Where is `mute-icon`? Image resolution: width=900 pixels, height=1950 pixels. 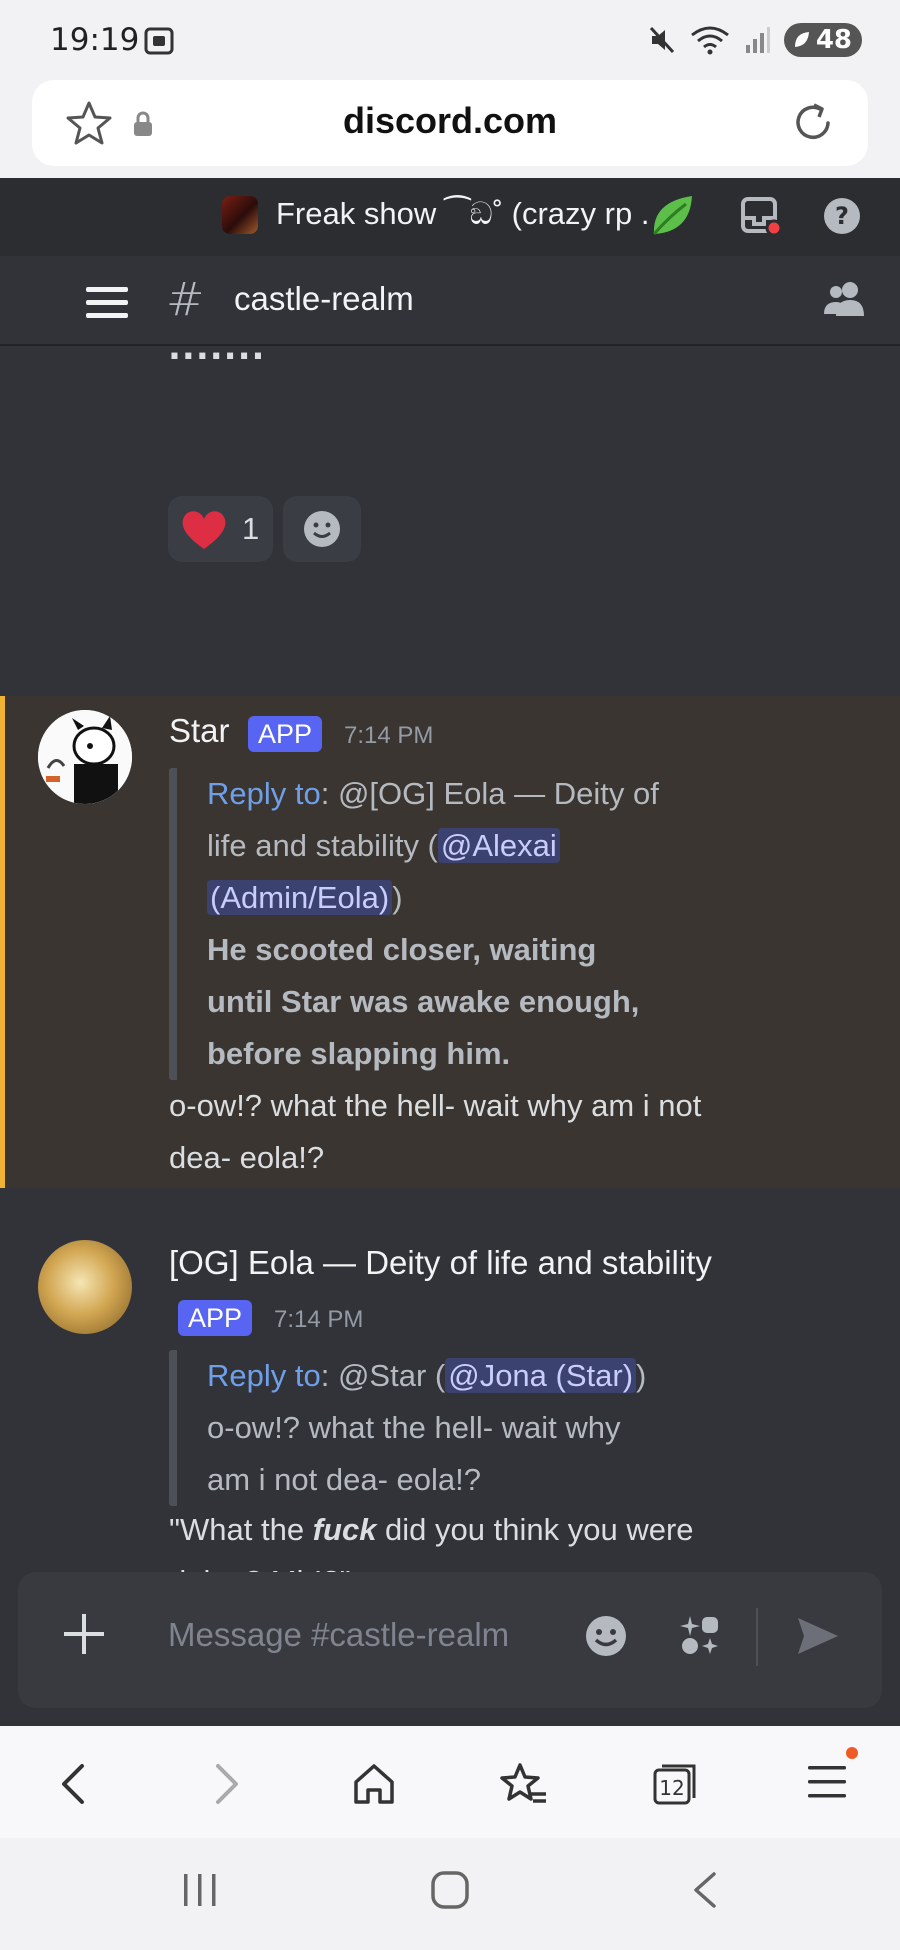
mute-icon is located at coordinates (661, 40).